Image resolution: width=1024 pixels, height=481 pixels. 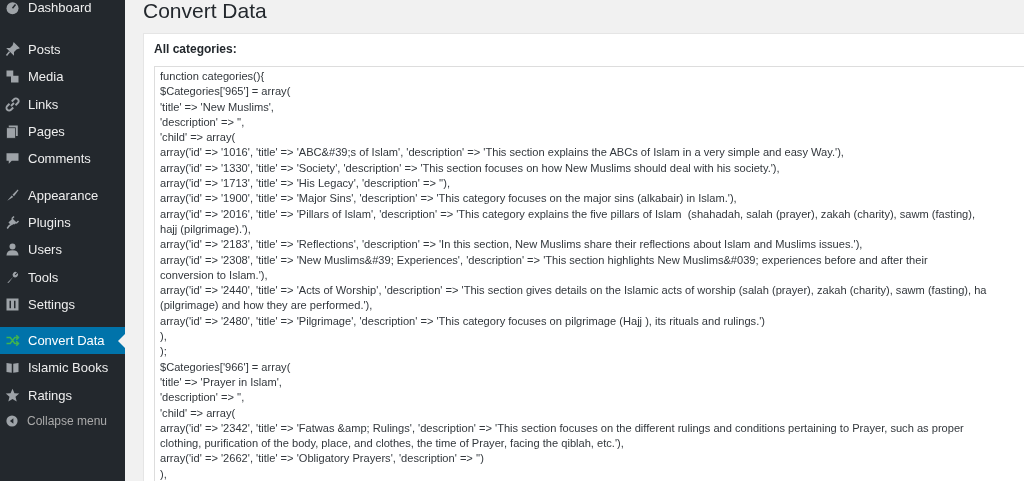 What do you see at coordinates (12, 395) in the screenshot?
I see `star-icon` at bounding box center [12, 395].